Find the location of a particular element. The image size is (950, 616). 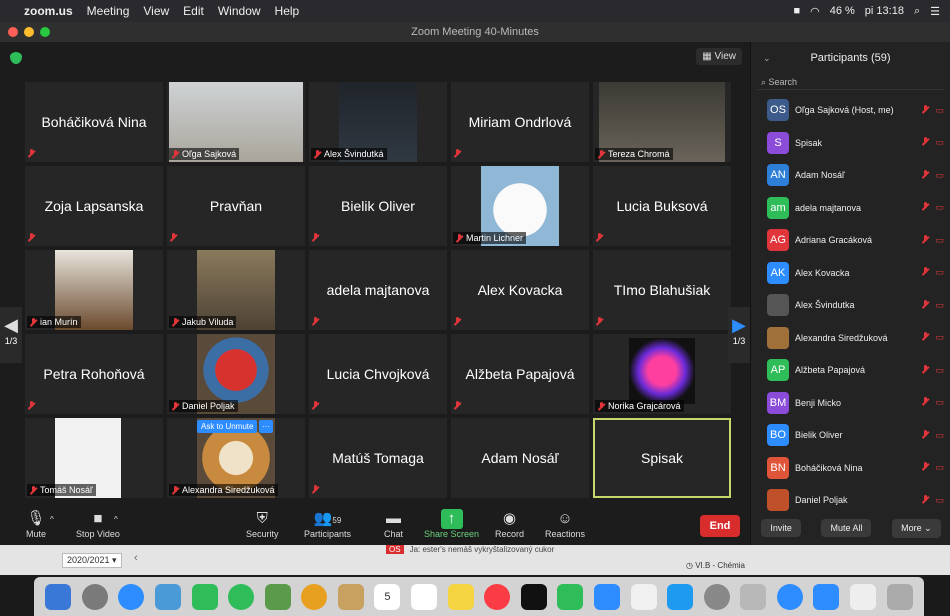

participant-tile: Bielik Oliver is located at coordinates (378, 206).